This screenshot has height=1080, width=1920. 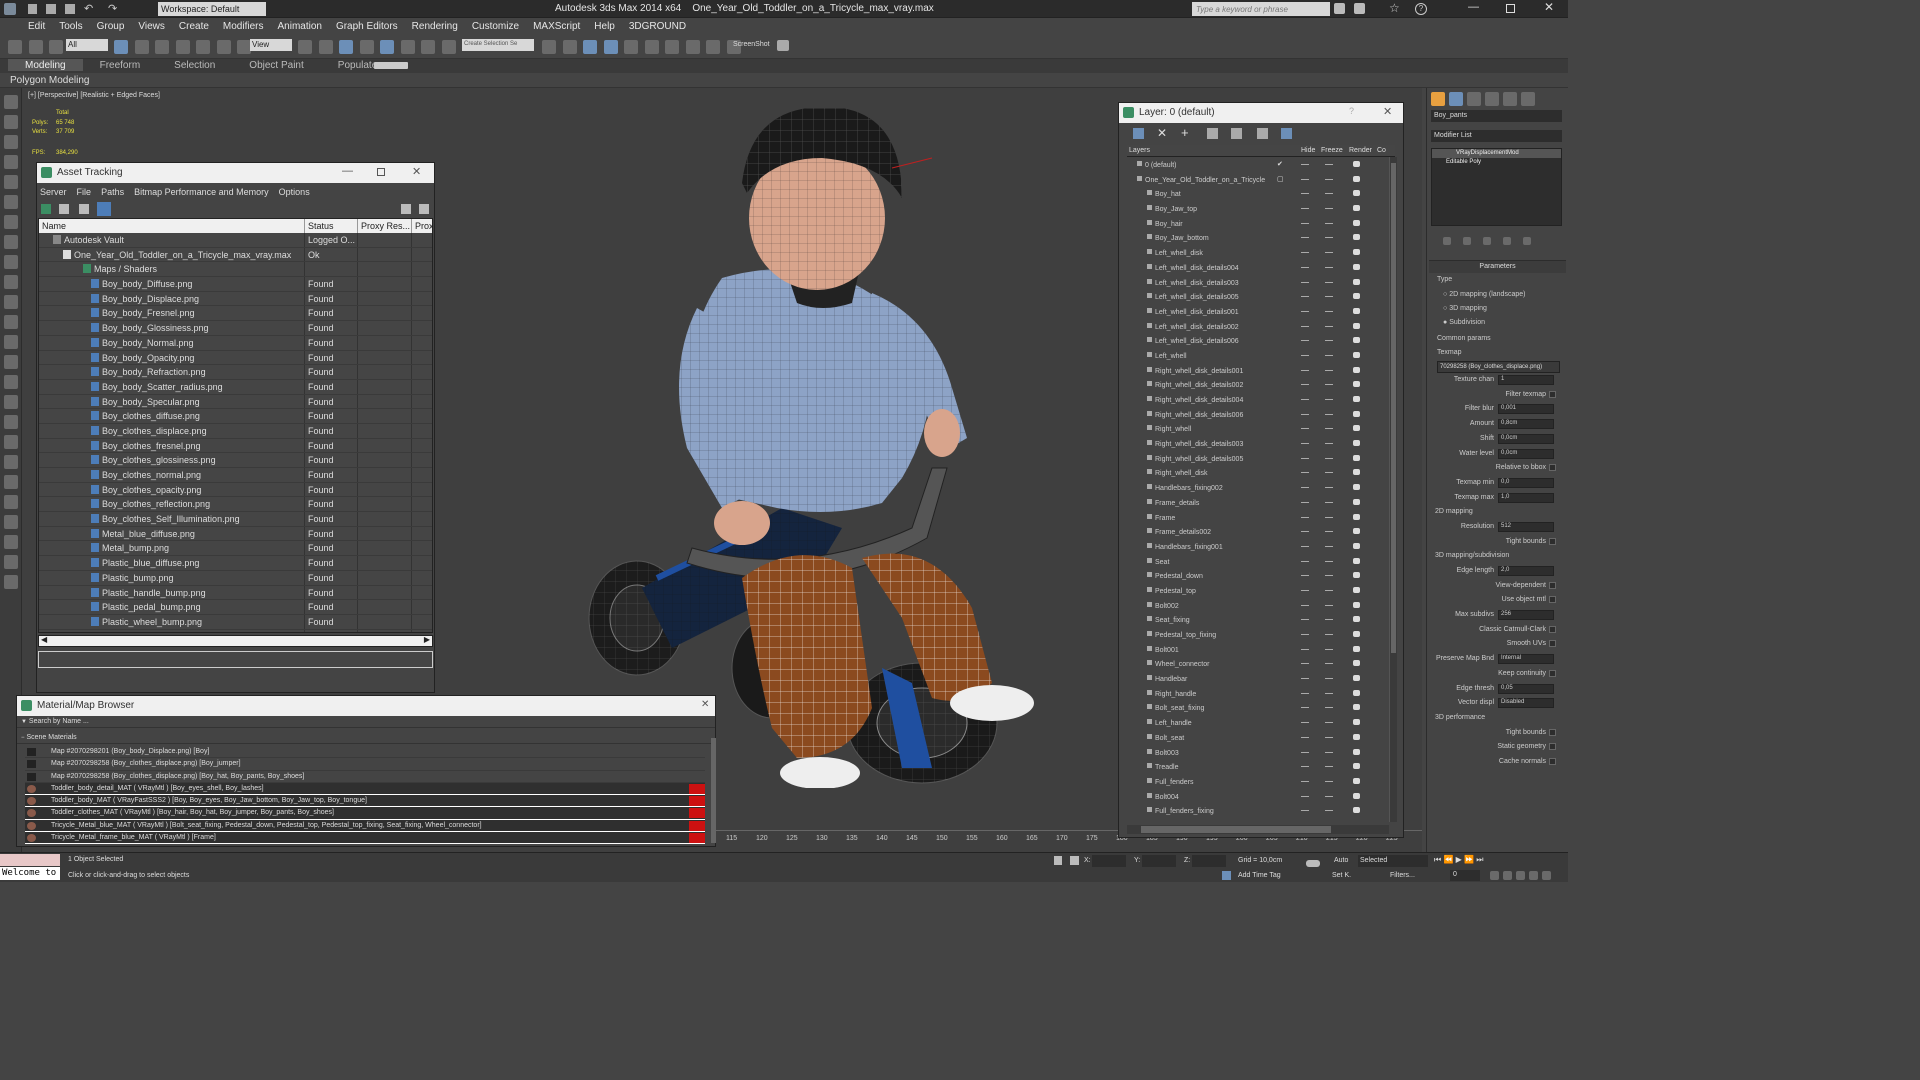 What do you see at coordinates (1496, 136) in the screenshot?
I see `modifier-list-dropdown: Modifier List` at bounding box center [1496, 136].